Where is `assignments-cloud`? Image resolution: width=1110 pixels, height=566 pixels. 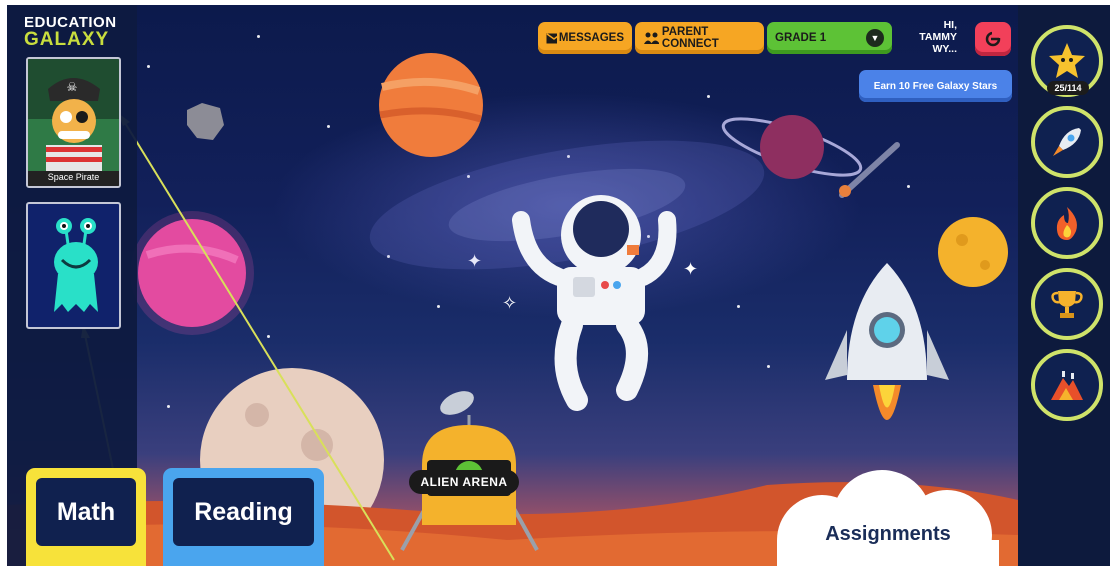
assignments-cloud is located at coordinates (888, 518).